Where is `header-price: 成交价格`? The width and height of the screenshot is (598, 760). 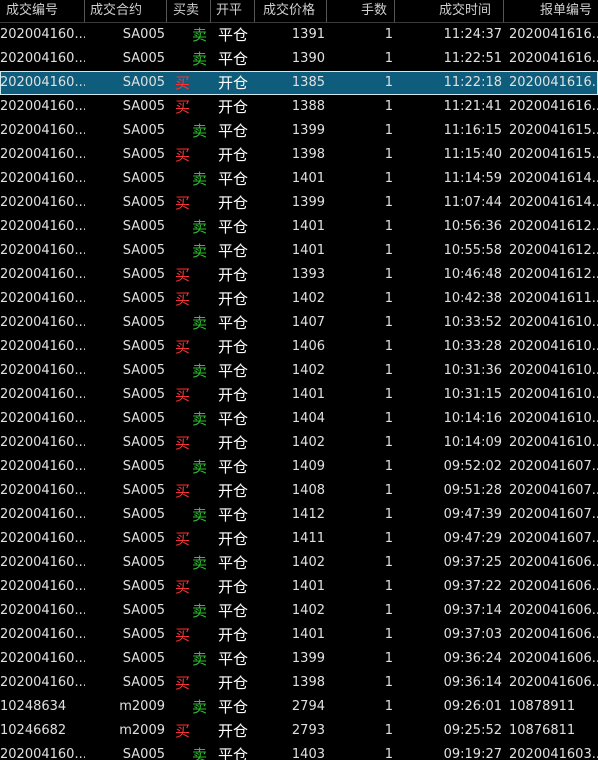 header-price: 成交价格 is located at coordinates (291, 11).